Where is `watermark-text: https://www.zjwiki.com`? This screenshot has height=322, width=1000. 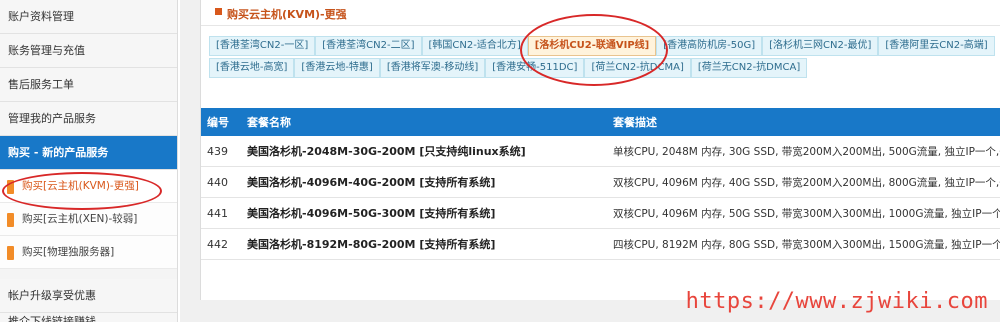
watermark-text: https://www.zjwiki.com is located at coordinates (836, 301).